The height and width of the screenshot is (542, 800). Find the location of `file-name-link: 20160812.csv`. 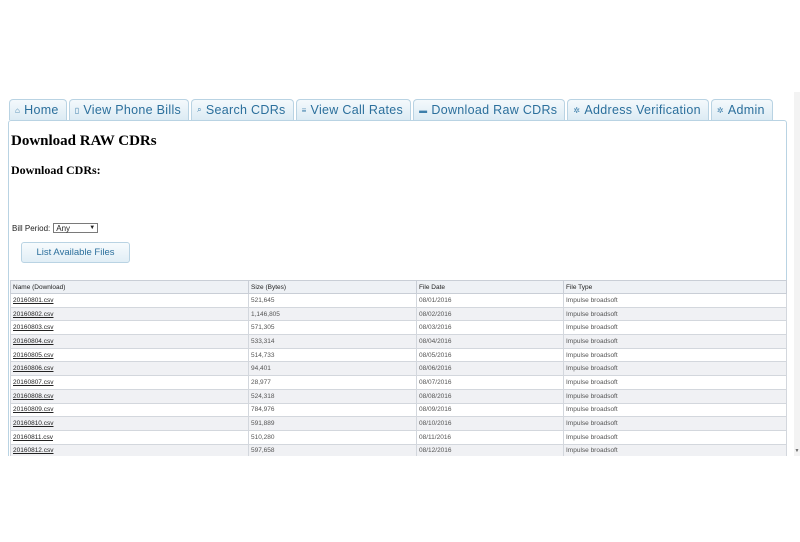

file-name-link: 20160812.csv is located at coordinates (129, 449).